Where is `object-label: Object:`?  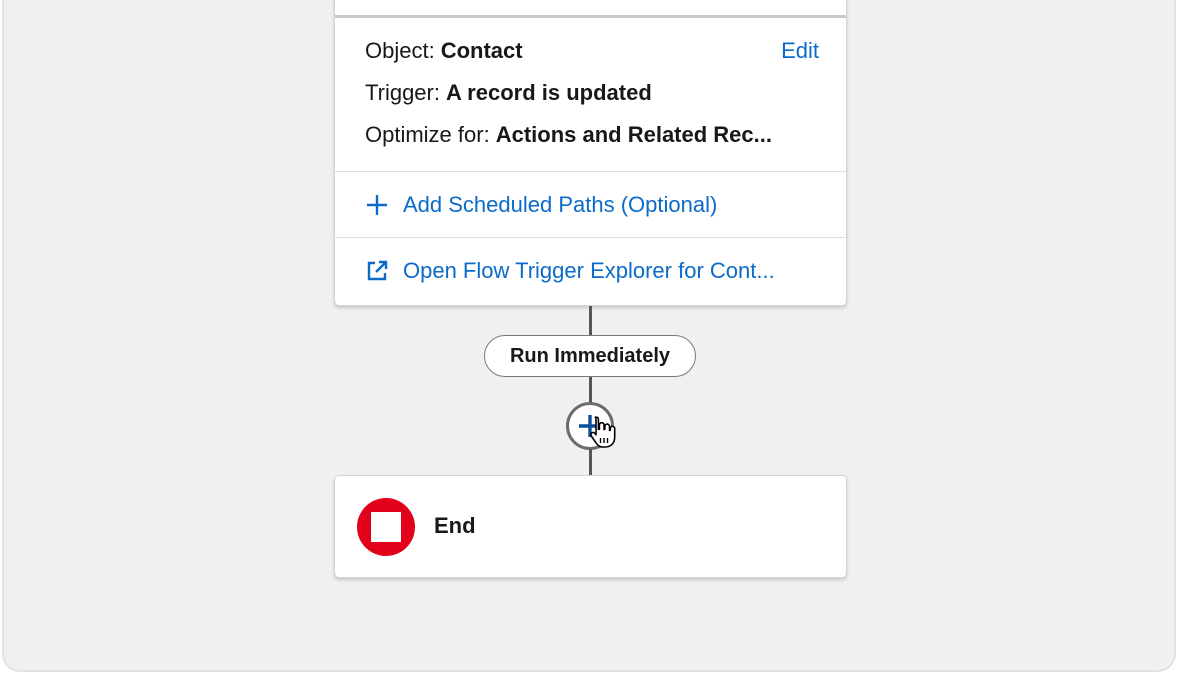
object-label: Object: is located at coordinates (400, 50).